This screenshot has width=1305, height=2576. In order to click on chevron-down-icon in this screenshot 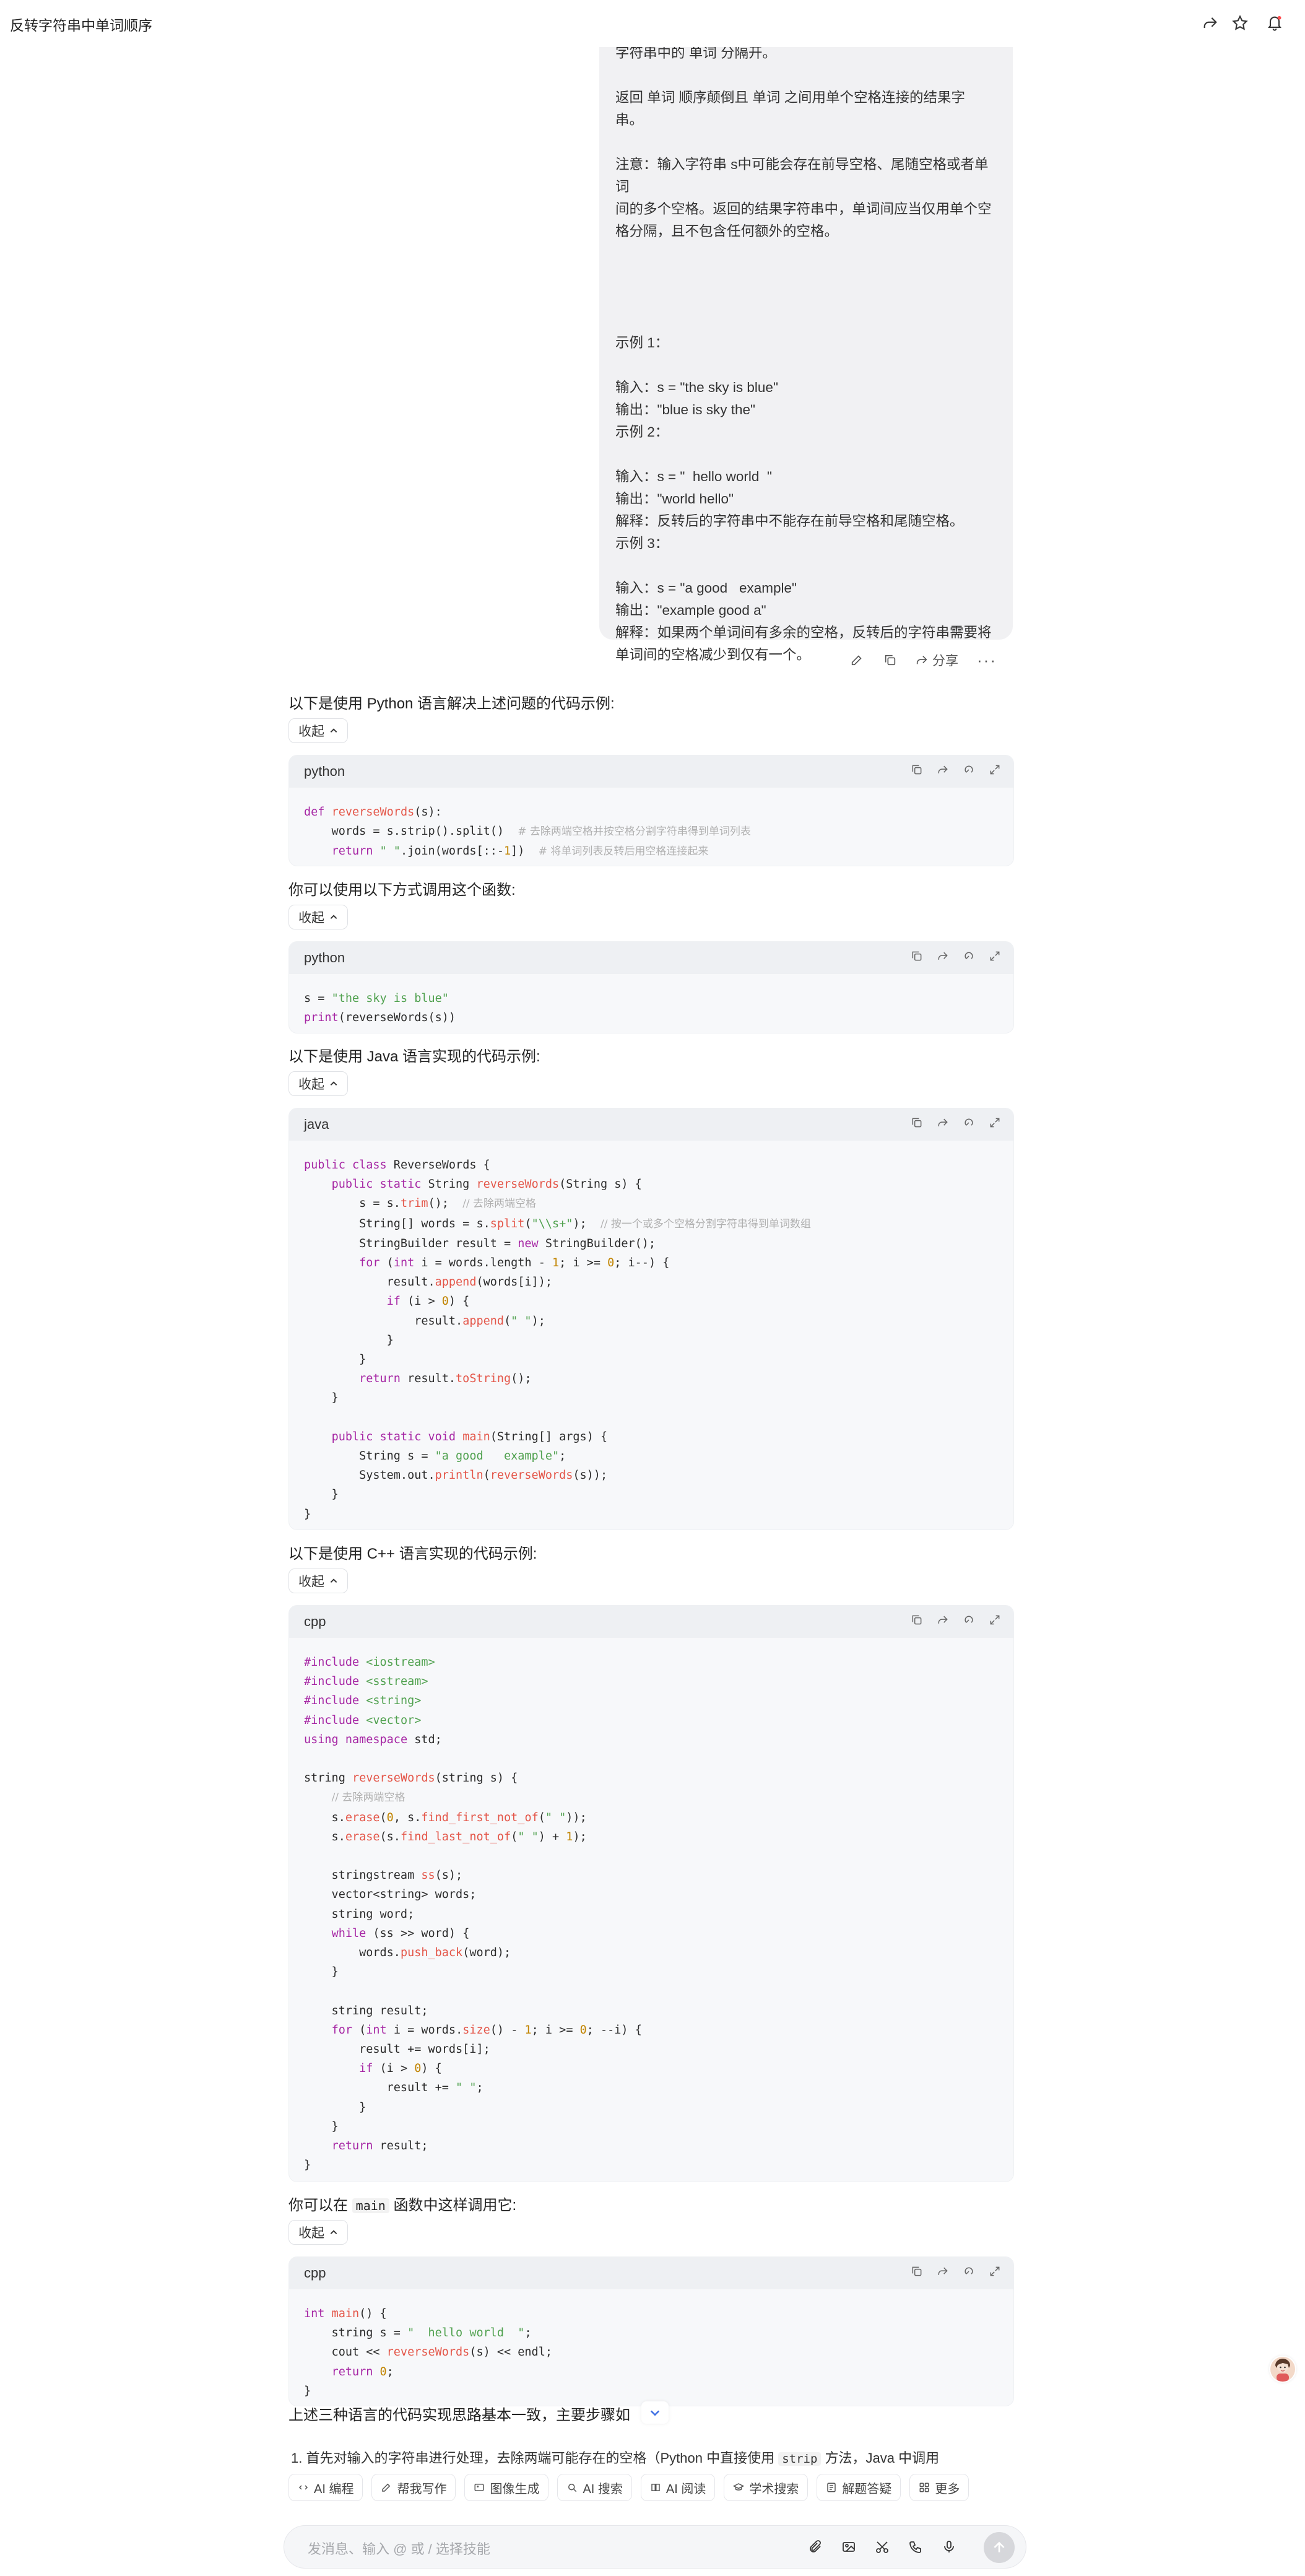, I will do `click(655, 2413)`.